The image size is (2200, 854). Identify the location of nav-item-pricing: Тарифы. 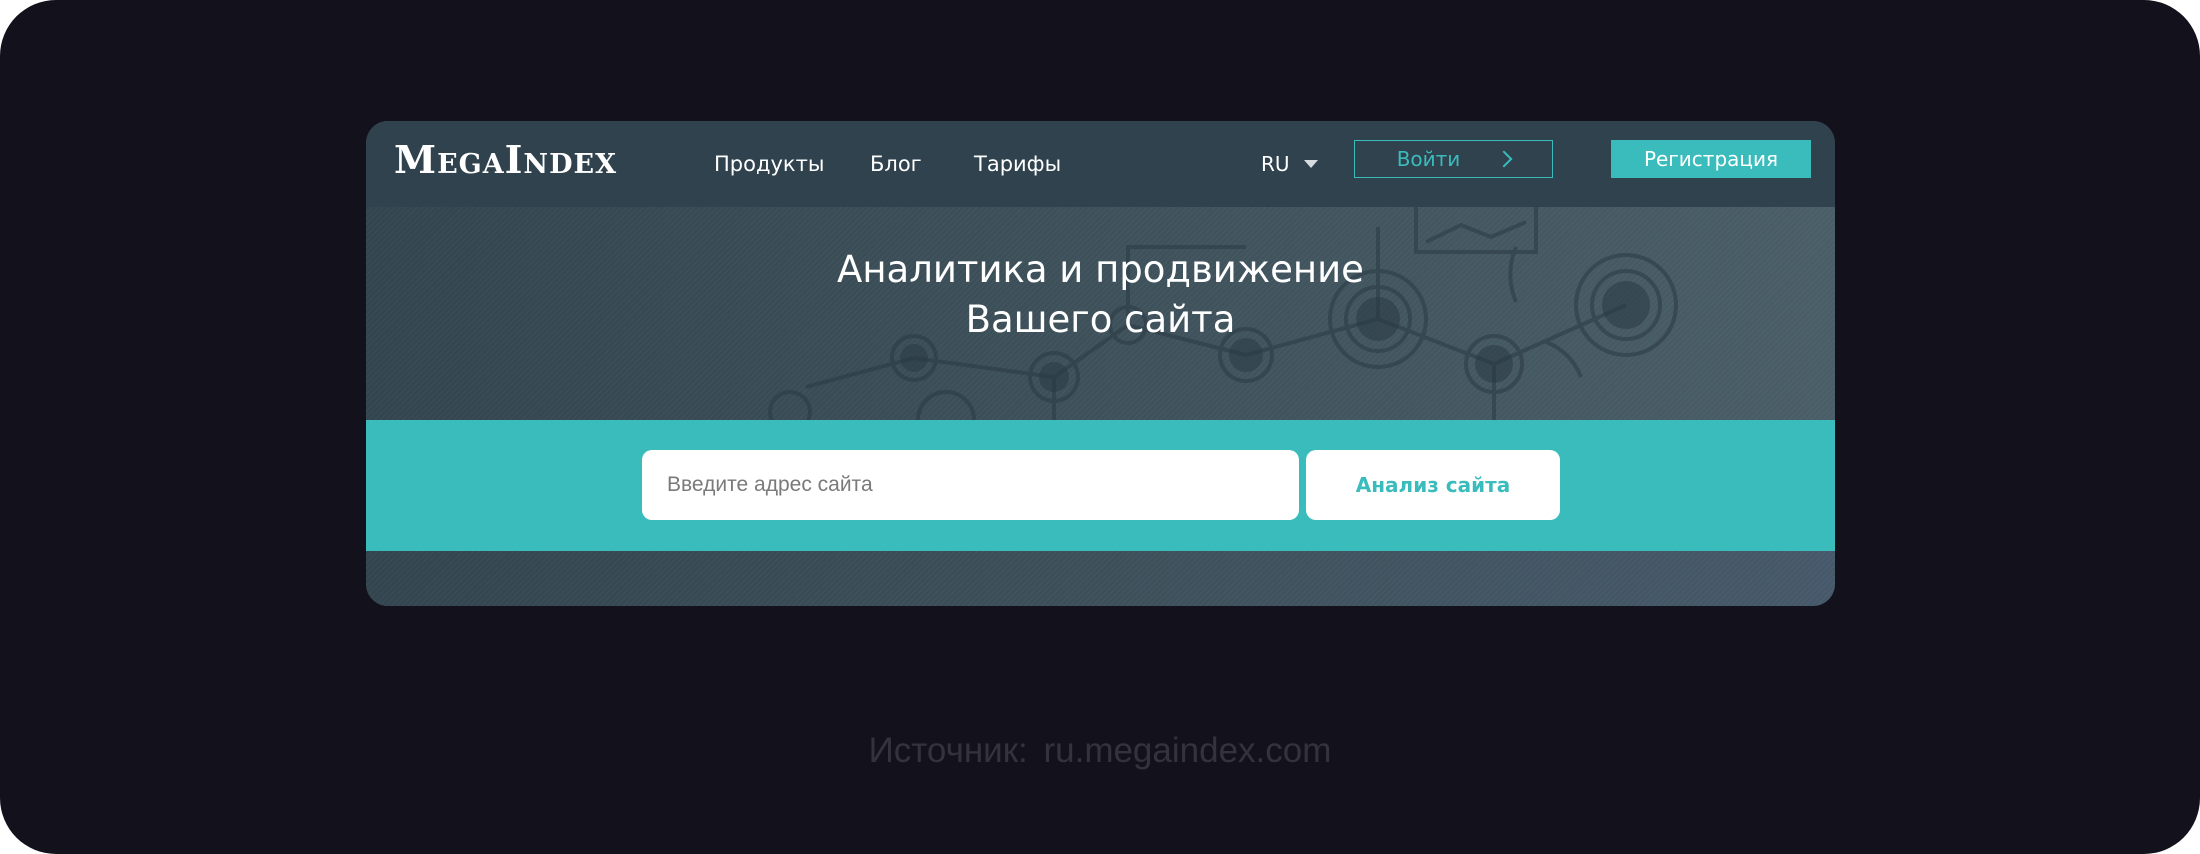
(1017, 164).